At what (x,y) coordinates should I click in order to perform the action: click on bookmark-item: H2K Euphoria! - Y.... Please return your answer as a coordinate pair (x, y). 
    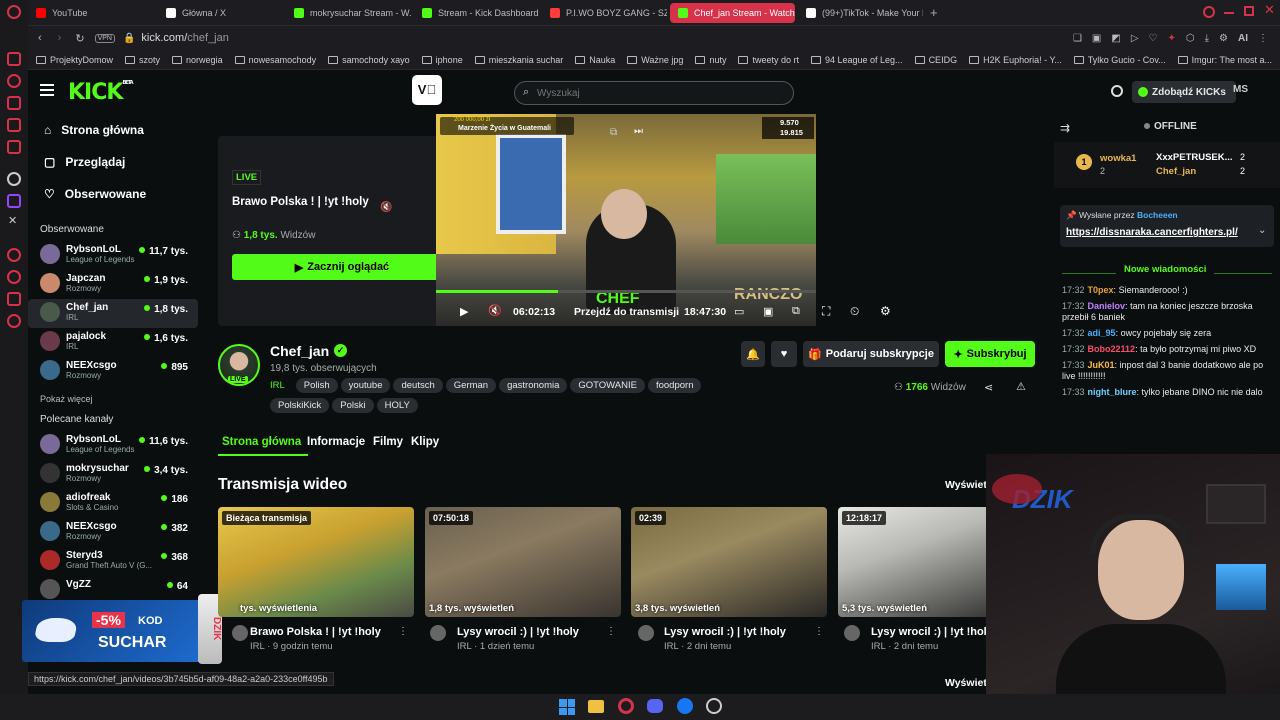
    Looking at the image, I should click on (1015, 60).